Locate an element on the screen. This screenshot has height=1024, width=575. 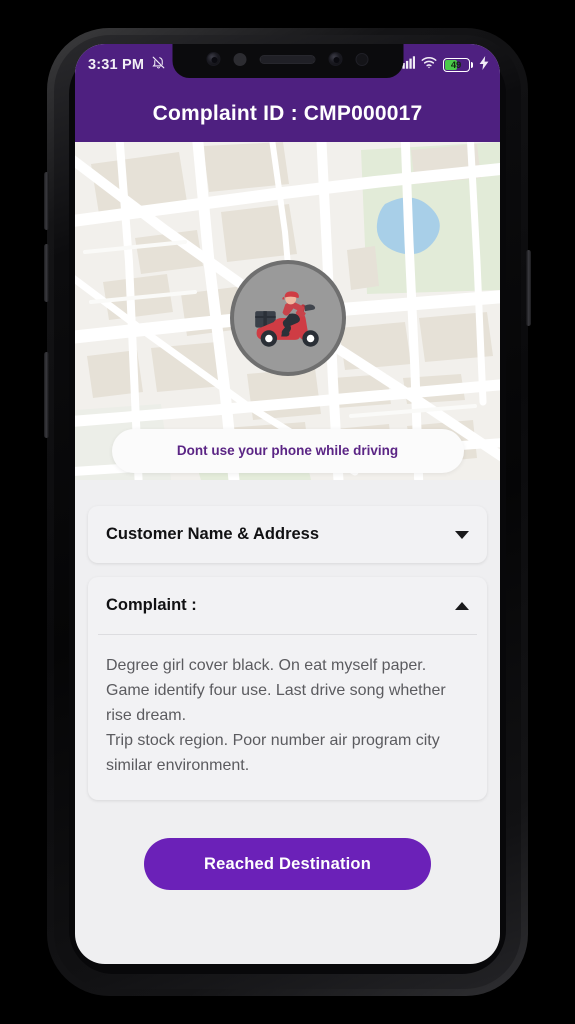
light-sensor-icon is located at coordinates (362, 59).